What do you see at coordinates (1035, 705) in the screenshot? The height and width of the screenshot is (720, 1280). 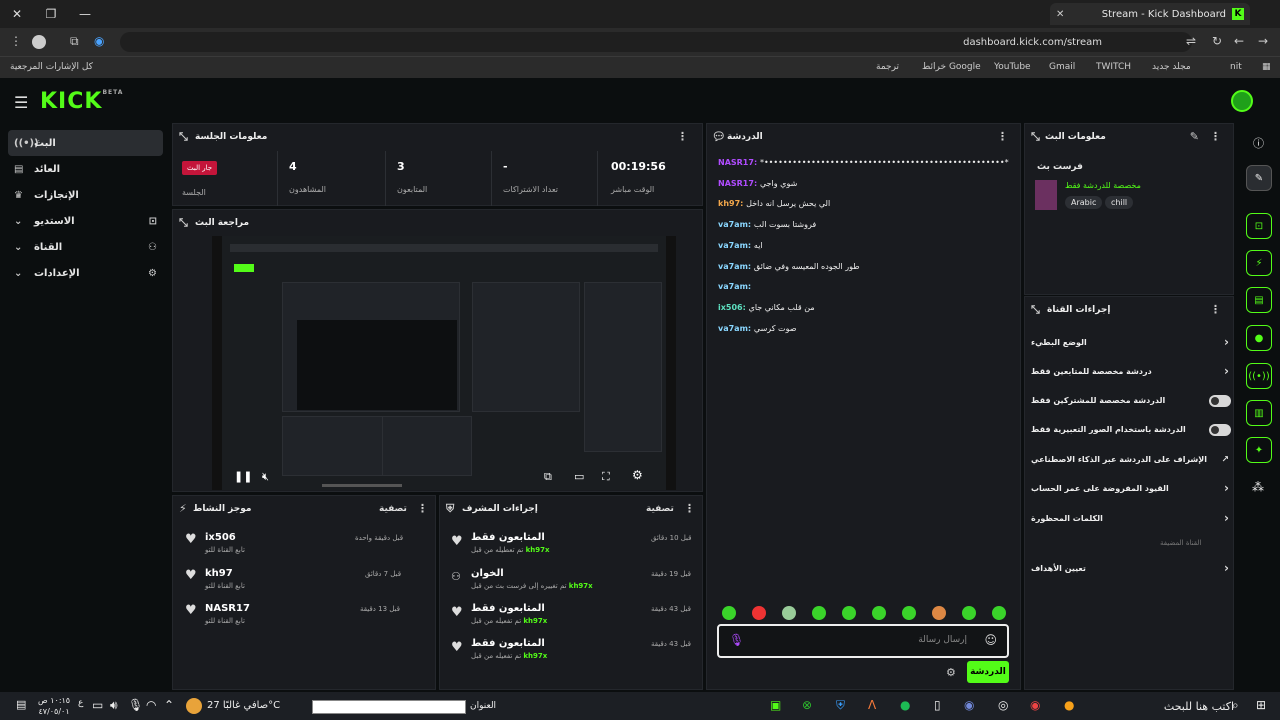 I see `chrome-icon: ◉` at bounding box center [1035, 705].